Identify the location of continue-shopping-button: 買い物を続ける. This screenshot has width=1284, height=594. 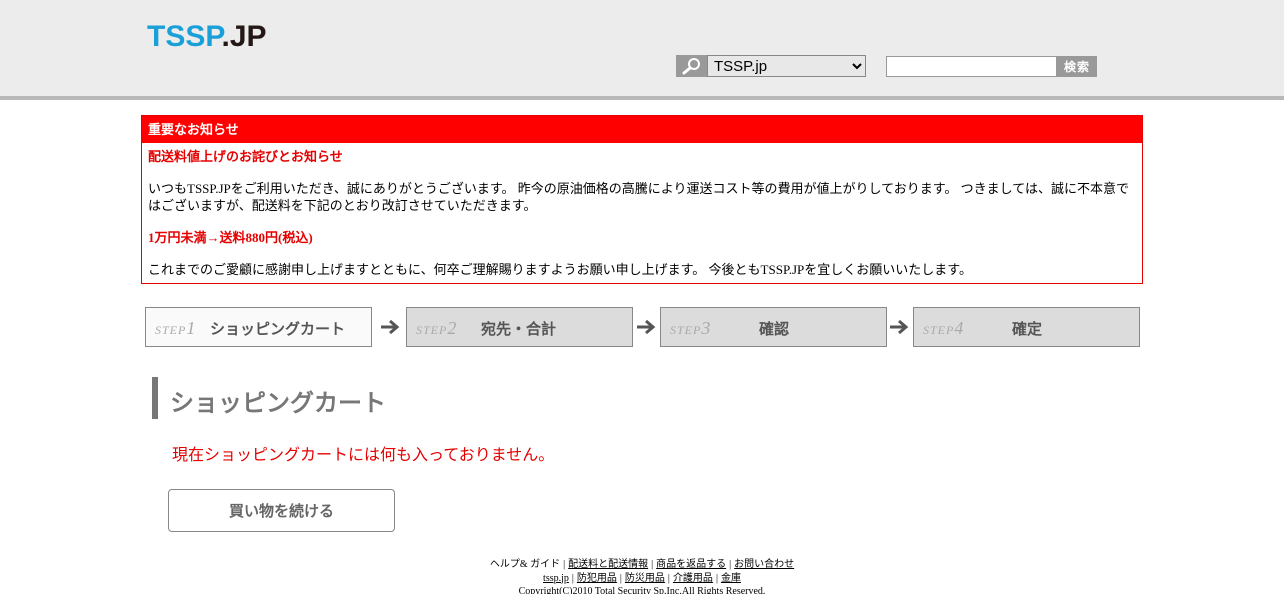
(281, 510).